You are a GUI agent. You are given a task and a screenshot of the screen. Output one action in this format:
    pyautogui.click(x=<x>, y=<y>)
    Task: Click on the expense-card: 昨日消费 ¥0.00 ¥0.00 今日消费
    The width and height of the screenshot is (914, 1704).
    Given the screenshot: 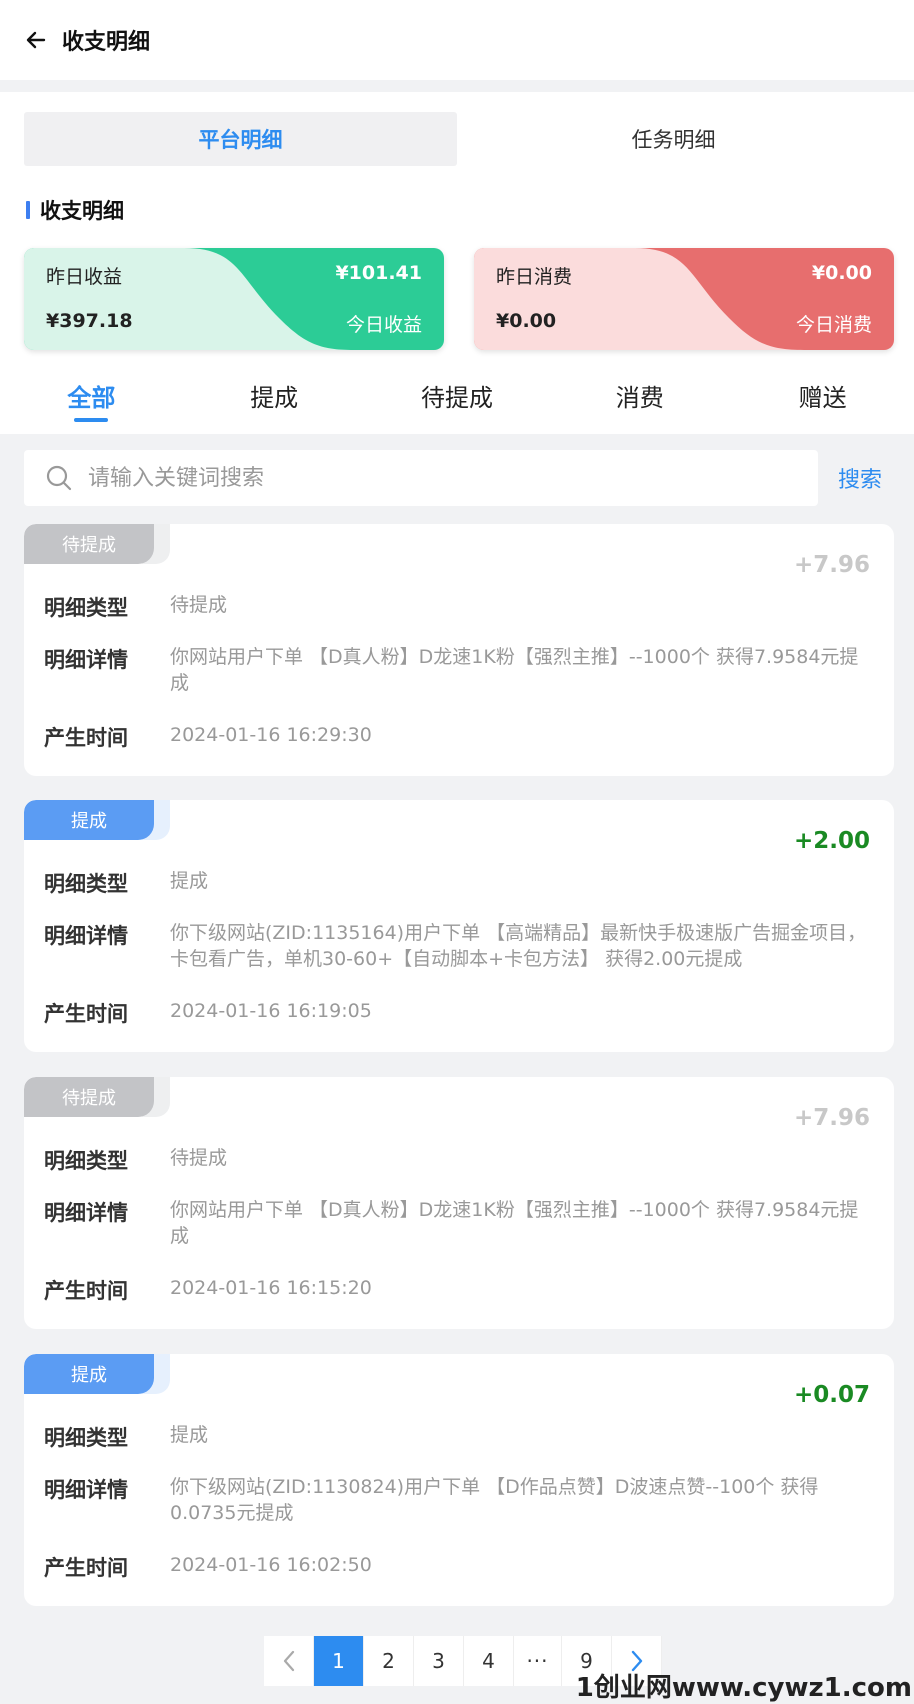 What is the action you would take?
    pyautogui.click(x=684, y=299)
    